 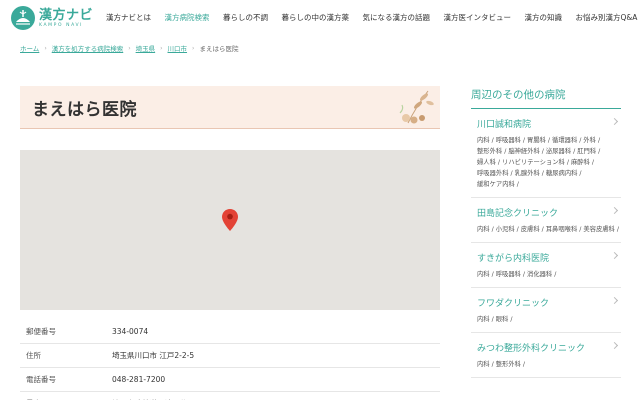 What do you see at coordinates (230, 332) in the screenshot?
I see `info-row: 郵便番号 334-0074` at bounding box center [230, 332].